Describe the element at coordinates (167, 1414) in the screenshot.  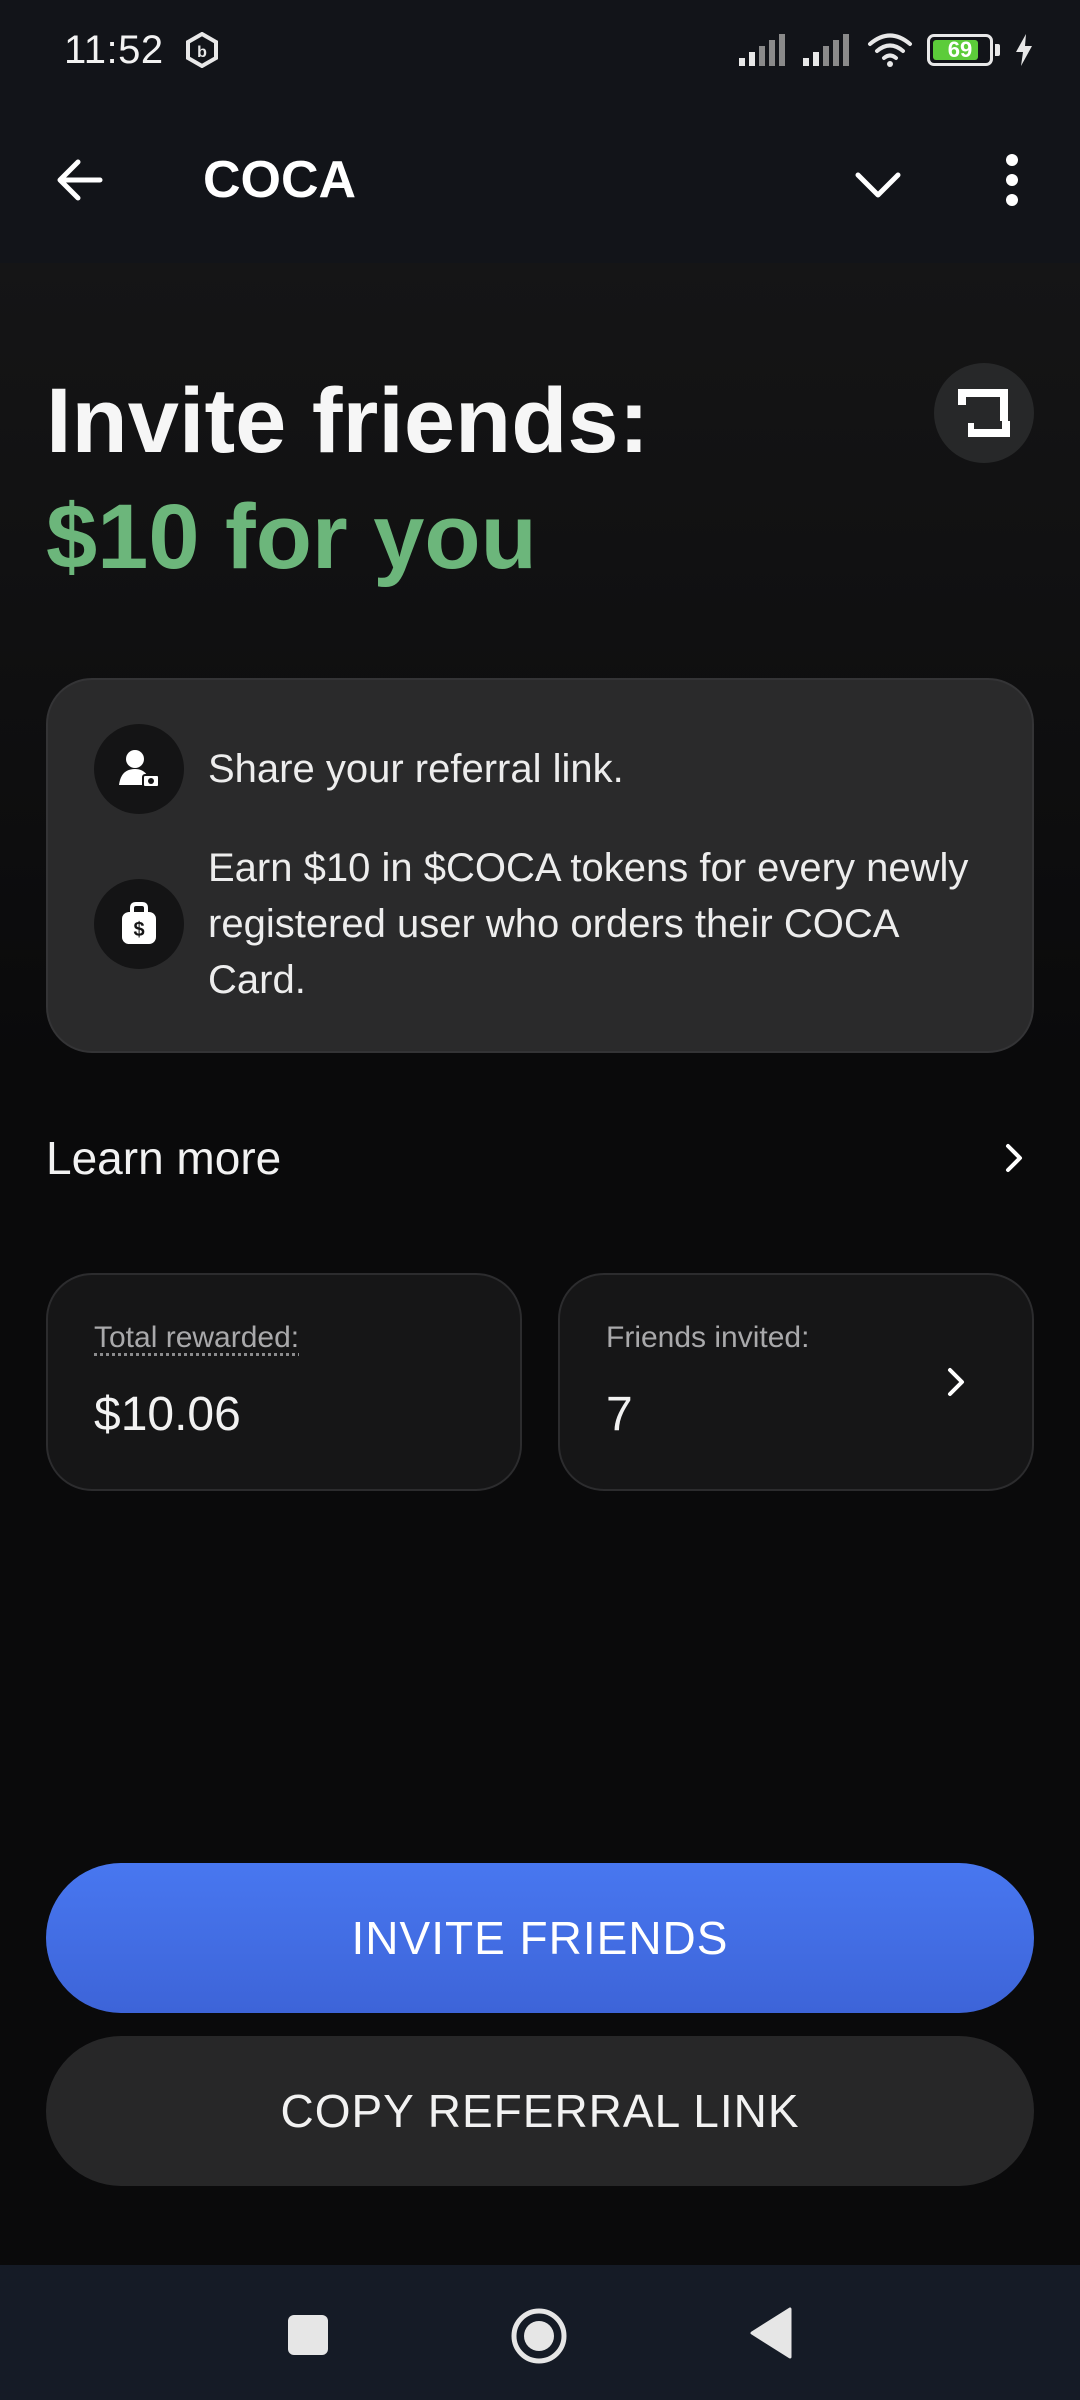
I see `total-rewarded-value: $10.06` at that location.